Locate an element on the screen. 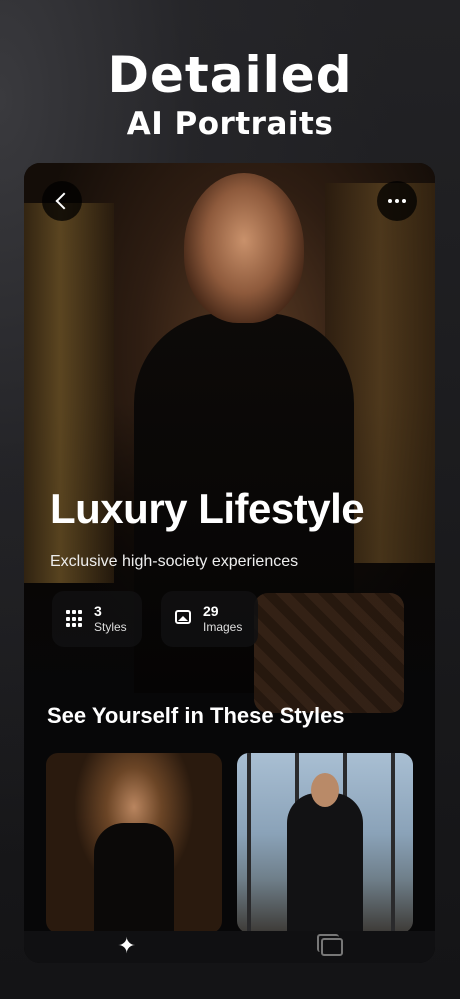  image-icon is located at coordinates (183, 617).